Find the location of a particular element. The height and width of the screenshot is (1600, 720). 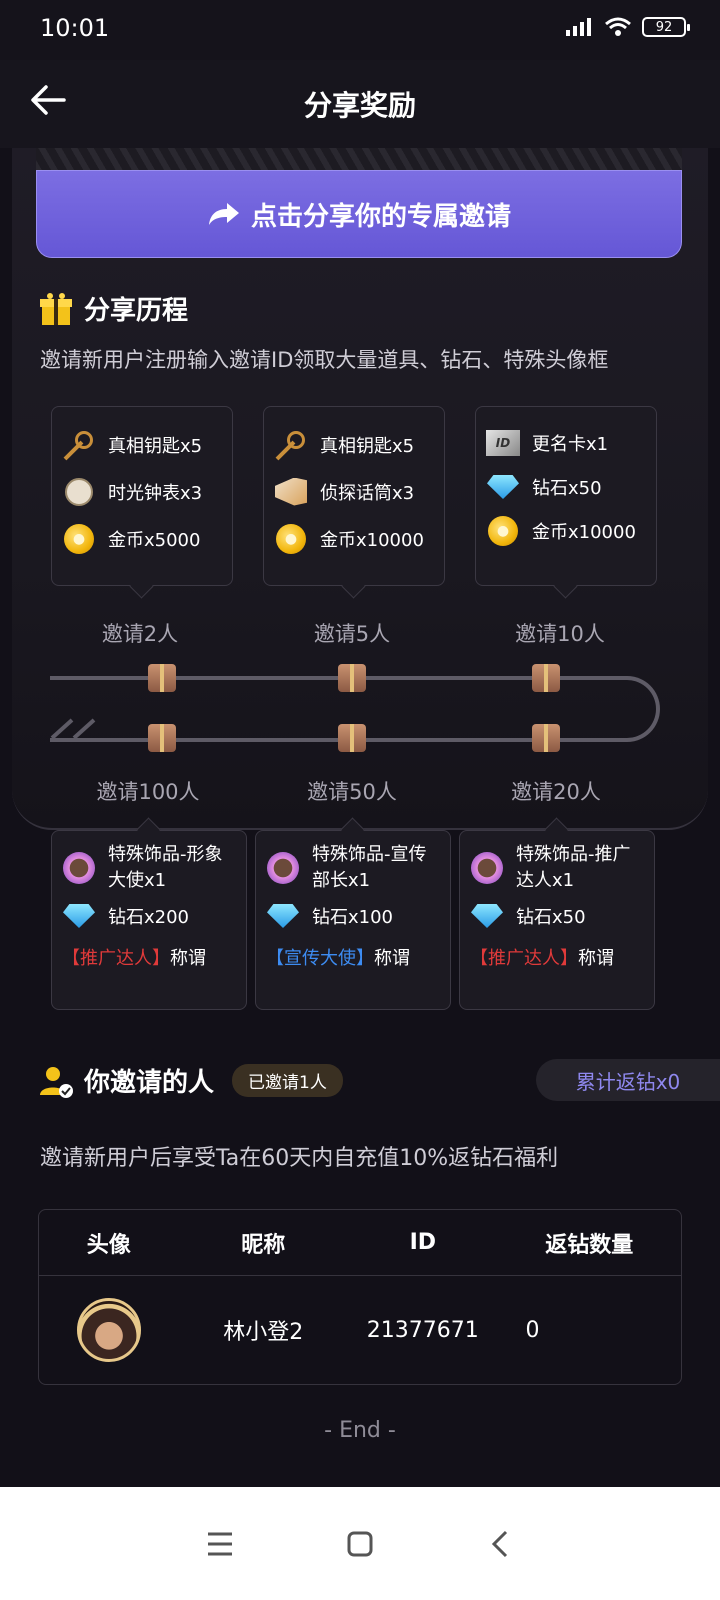

section-title-text: 分享历程 is located at coordinates (136, 311).